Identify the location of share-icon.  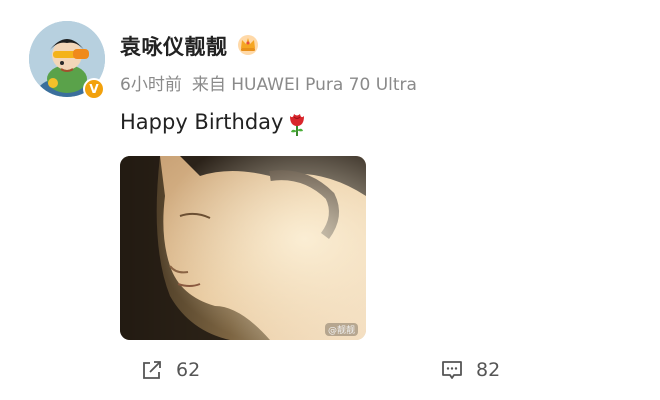
(152, 370).